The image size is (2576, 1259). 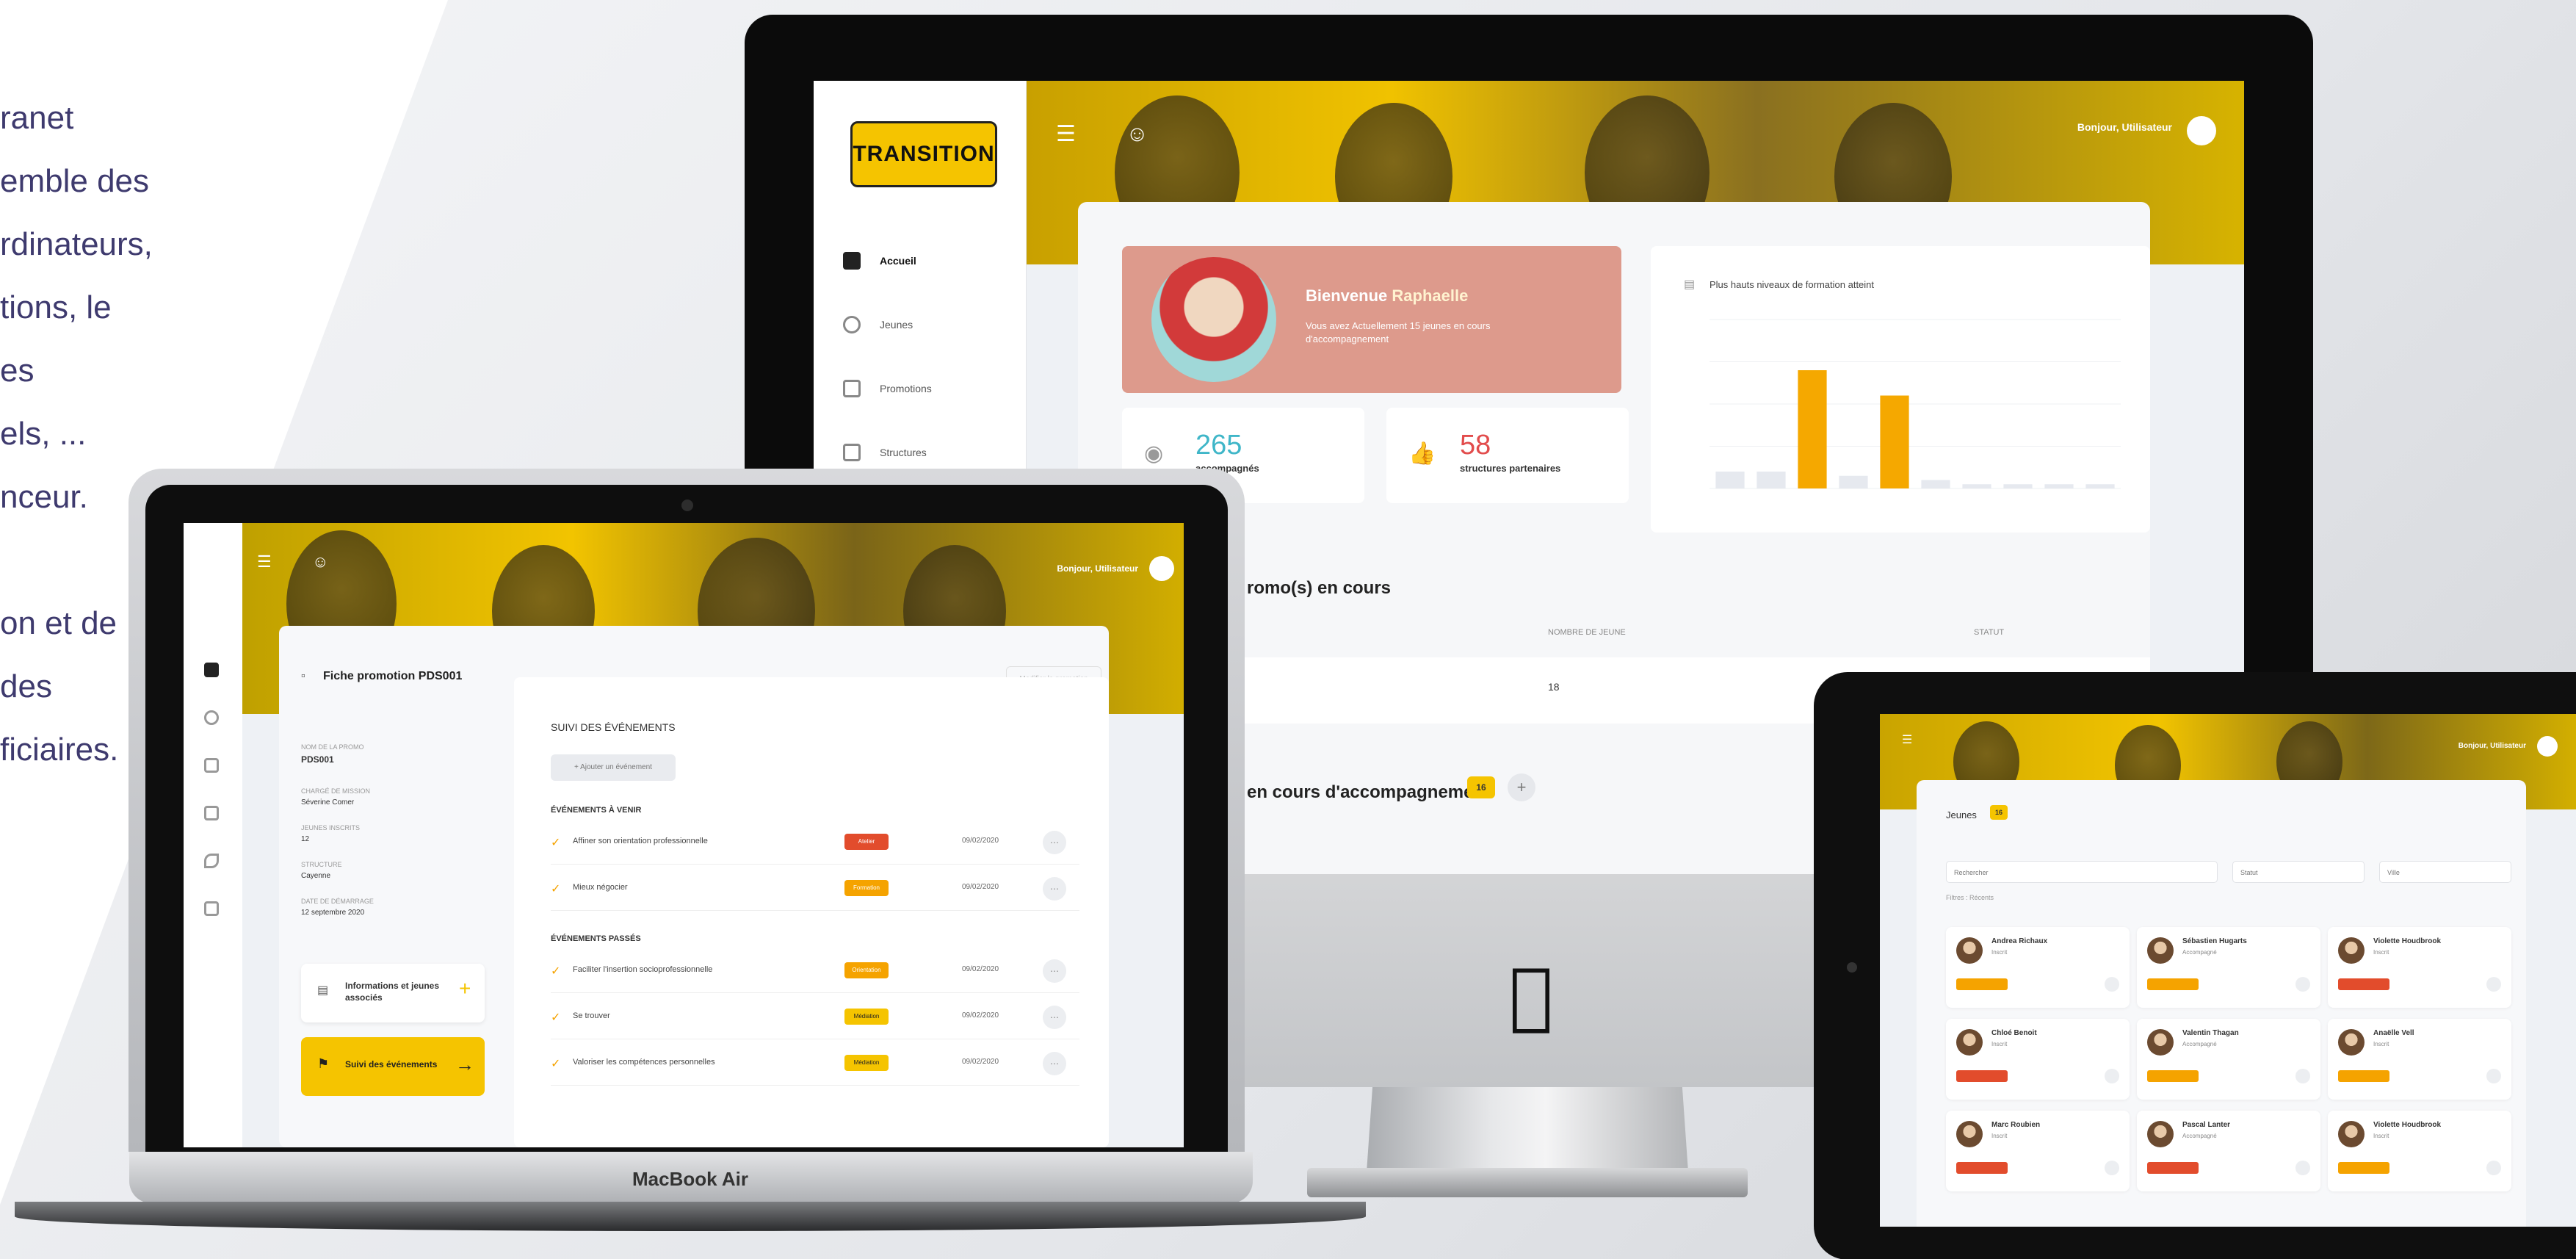 What do you see at coordinates (1587, 632) in the screenshot?
I see `column-header: NOMBRE DE JEUNE` at bounding box center [1587, 632].